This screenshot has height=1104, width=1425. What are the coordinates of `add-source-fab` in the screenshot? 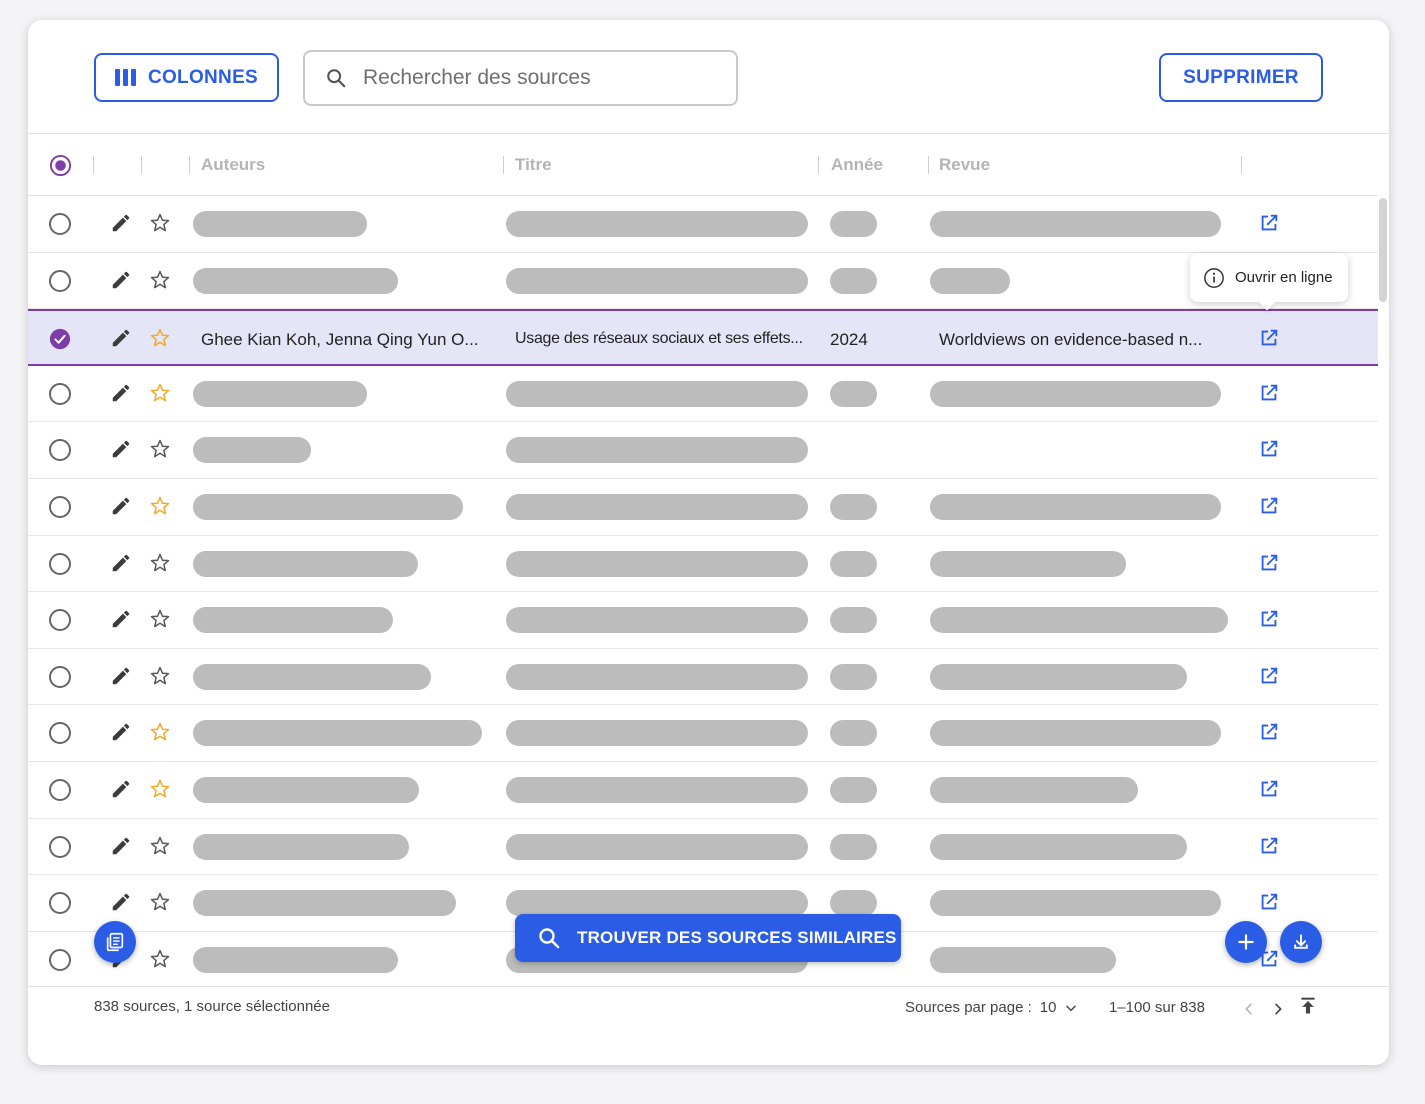 It's located at (1246, 942).